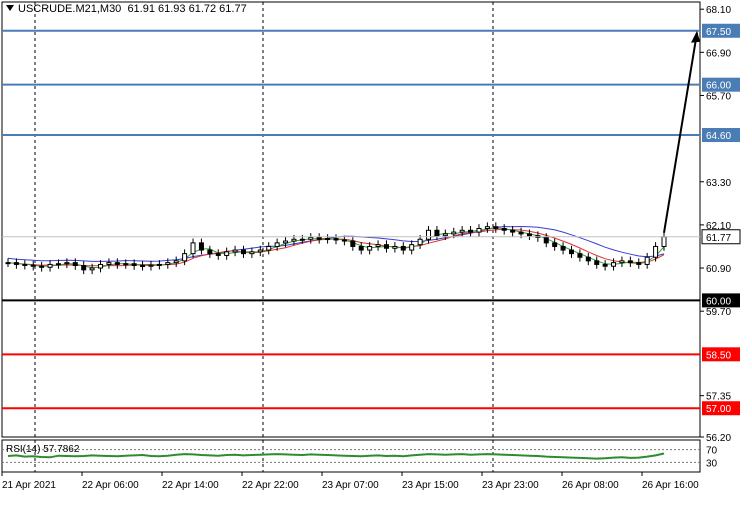  I want to click on time-tick-label: 23 Apr 15:00, so click(430, 485).